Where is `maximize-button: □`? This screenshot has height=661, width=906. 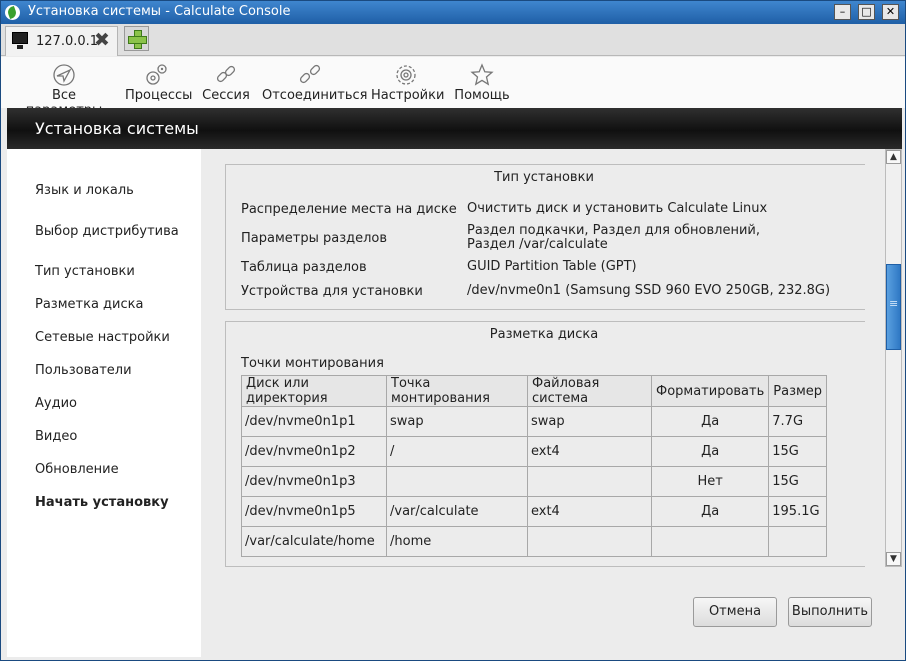 maximize-button: □ is located at coordinates (866, 12).